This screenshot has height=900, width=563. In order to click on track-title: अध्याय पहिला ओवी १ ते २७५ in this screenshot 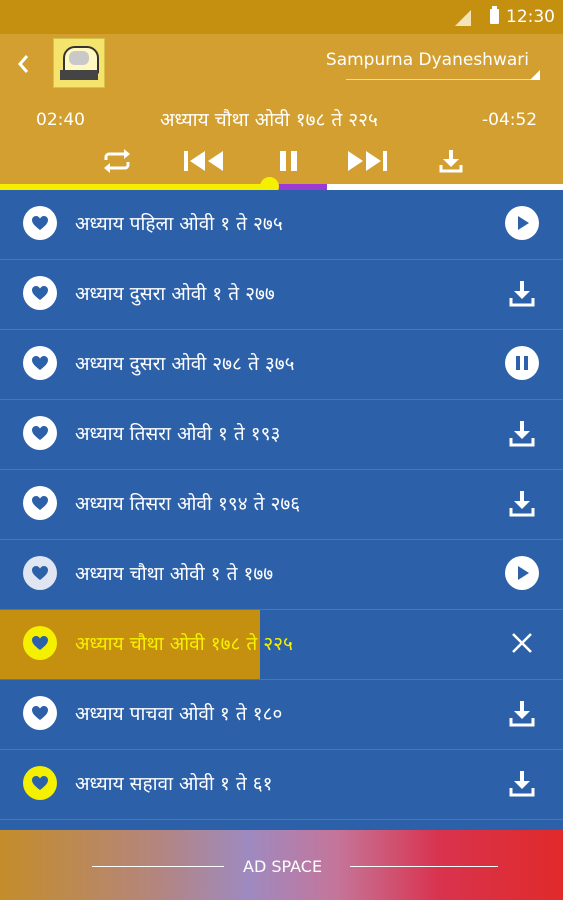, I will do `click(179, 224)`.